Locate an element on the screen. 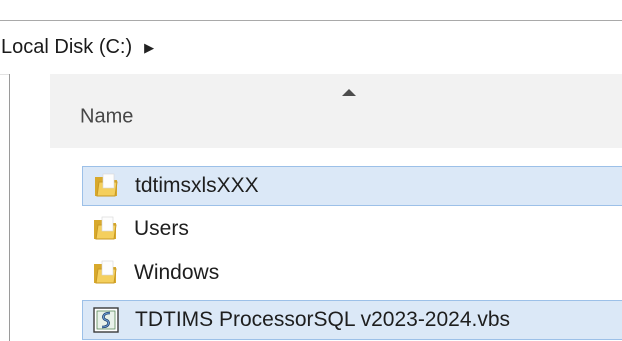  list-item: Users is located at coordinates (352, 229).